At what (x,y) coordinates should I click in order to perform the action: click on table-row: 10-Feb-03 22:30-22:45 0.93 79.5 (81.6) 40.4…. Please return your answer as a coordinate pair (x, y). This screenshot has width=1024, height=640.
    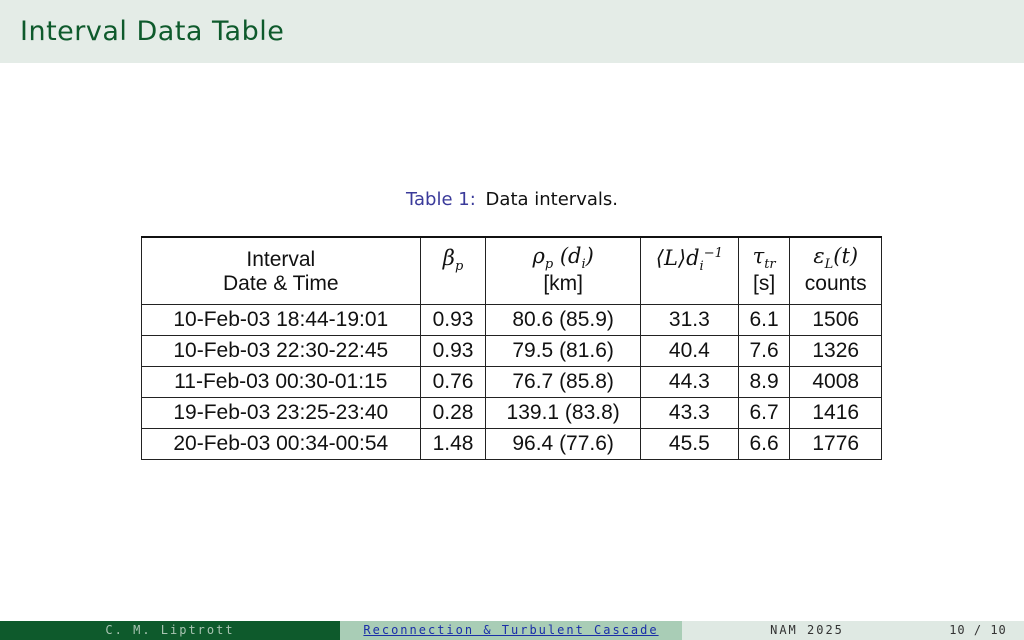
    Looking at the image, I should click on (511, 351).